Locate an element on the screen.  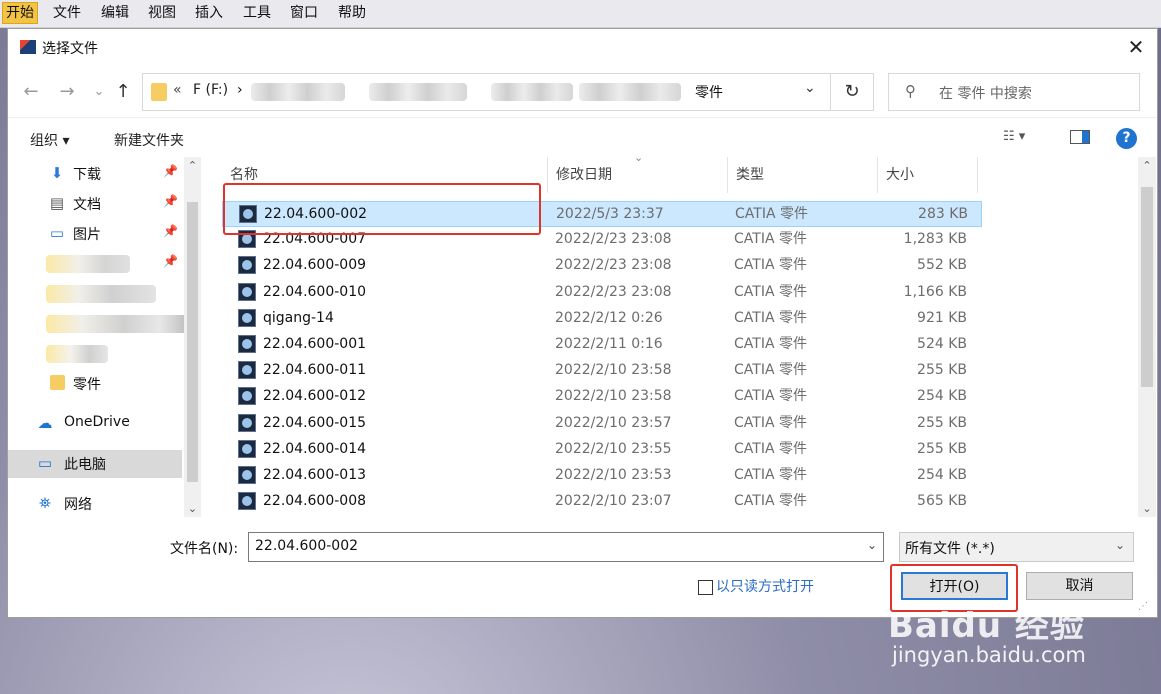
menu-tools: 工具 is located at coordinates (257, 13).